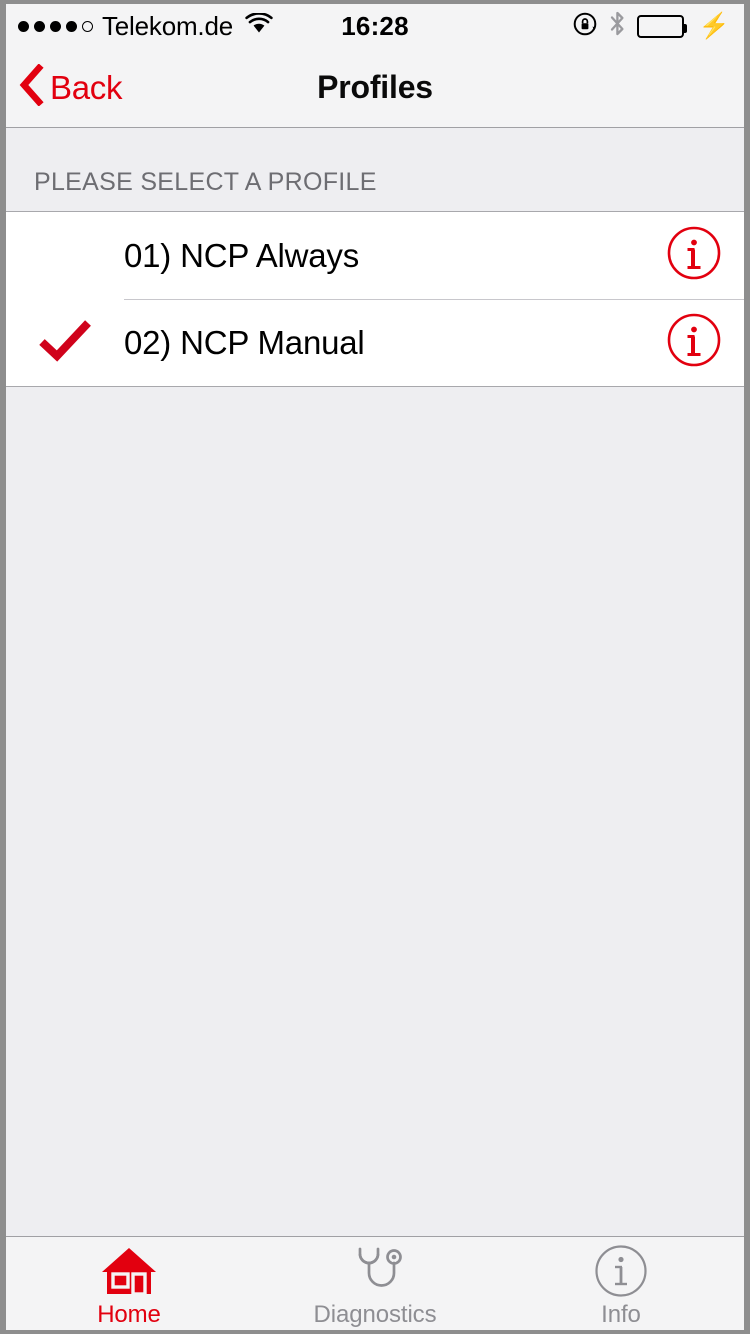 This screenshot has width=750, height=1334. What do you see at coordinates (661, 26) in the screenshot?
I see `battery-icon` at bounding box center [661, 26].